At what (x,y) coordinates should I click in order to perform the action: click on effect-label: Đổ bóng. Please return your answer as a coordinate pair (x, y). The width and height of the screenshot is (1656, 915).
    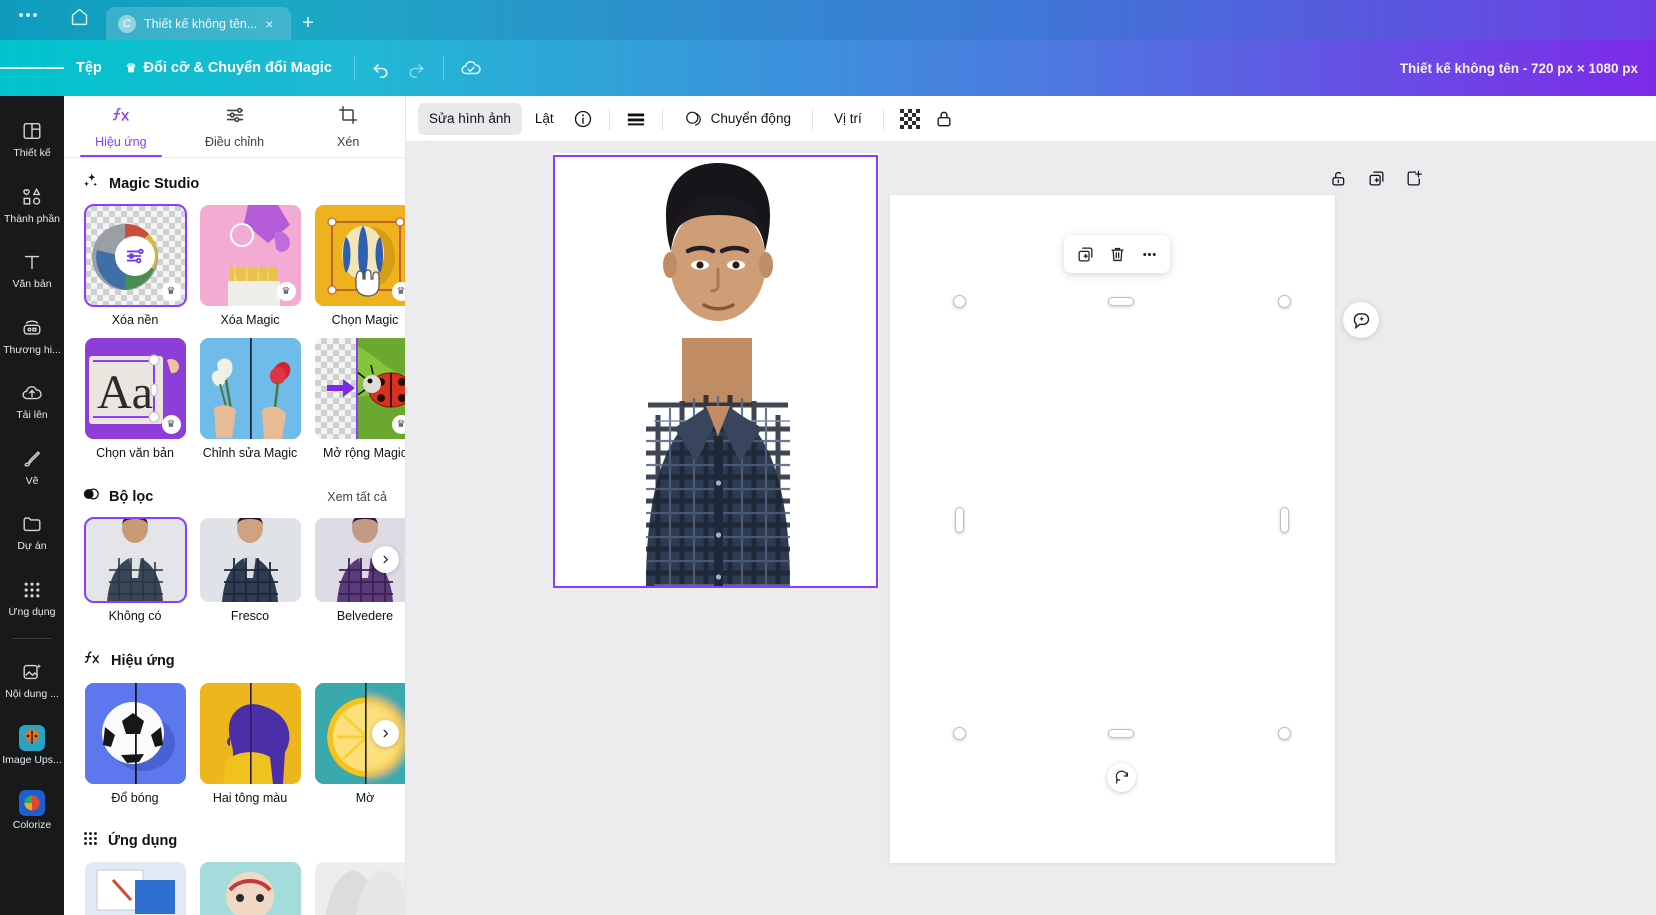
    Looking at the image, I should click on (135, 798).